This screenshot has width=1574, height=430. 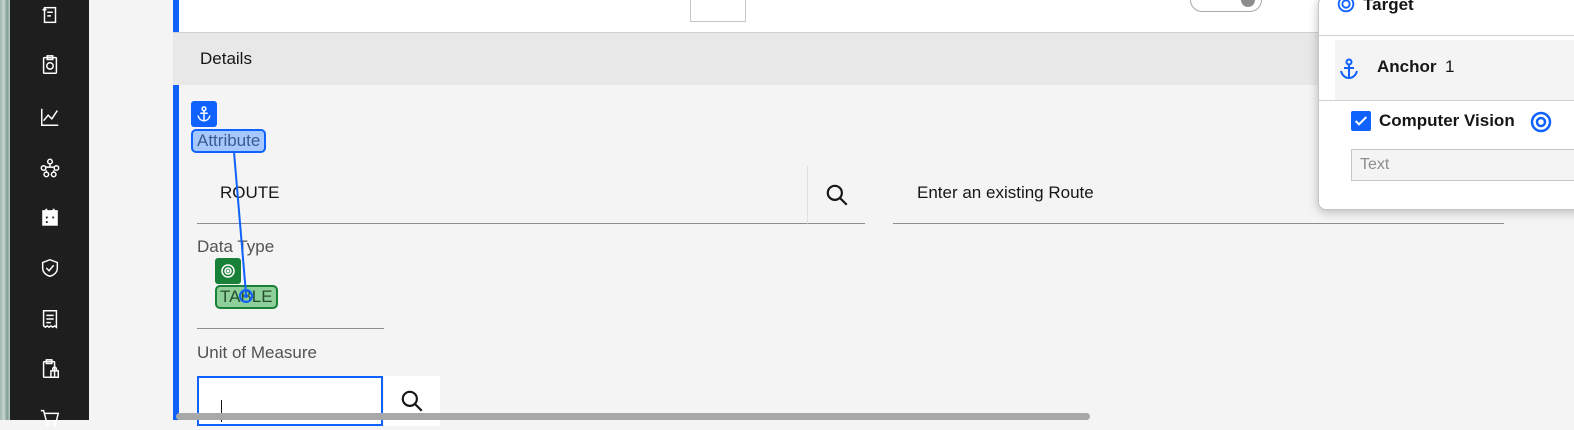 What do you see at coordinates (229, 141) in the screenshot?
I see `attribute-label: Attribute` at bounding box center [229, 141].